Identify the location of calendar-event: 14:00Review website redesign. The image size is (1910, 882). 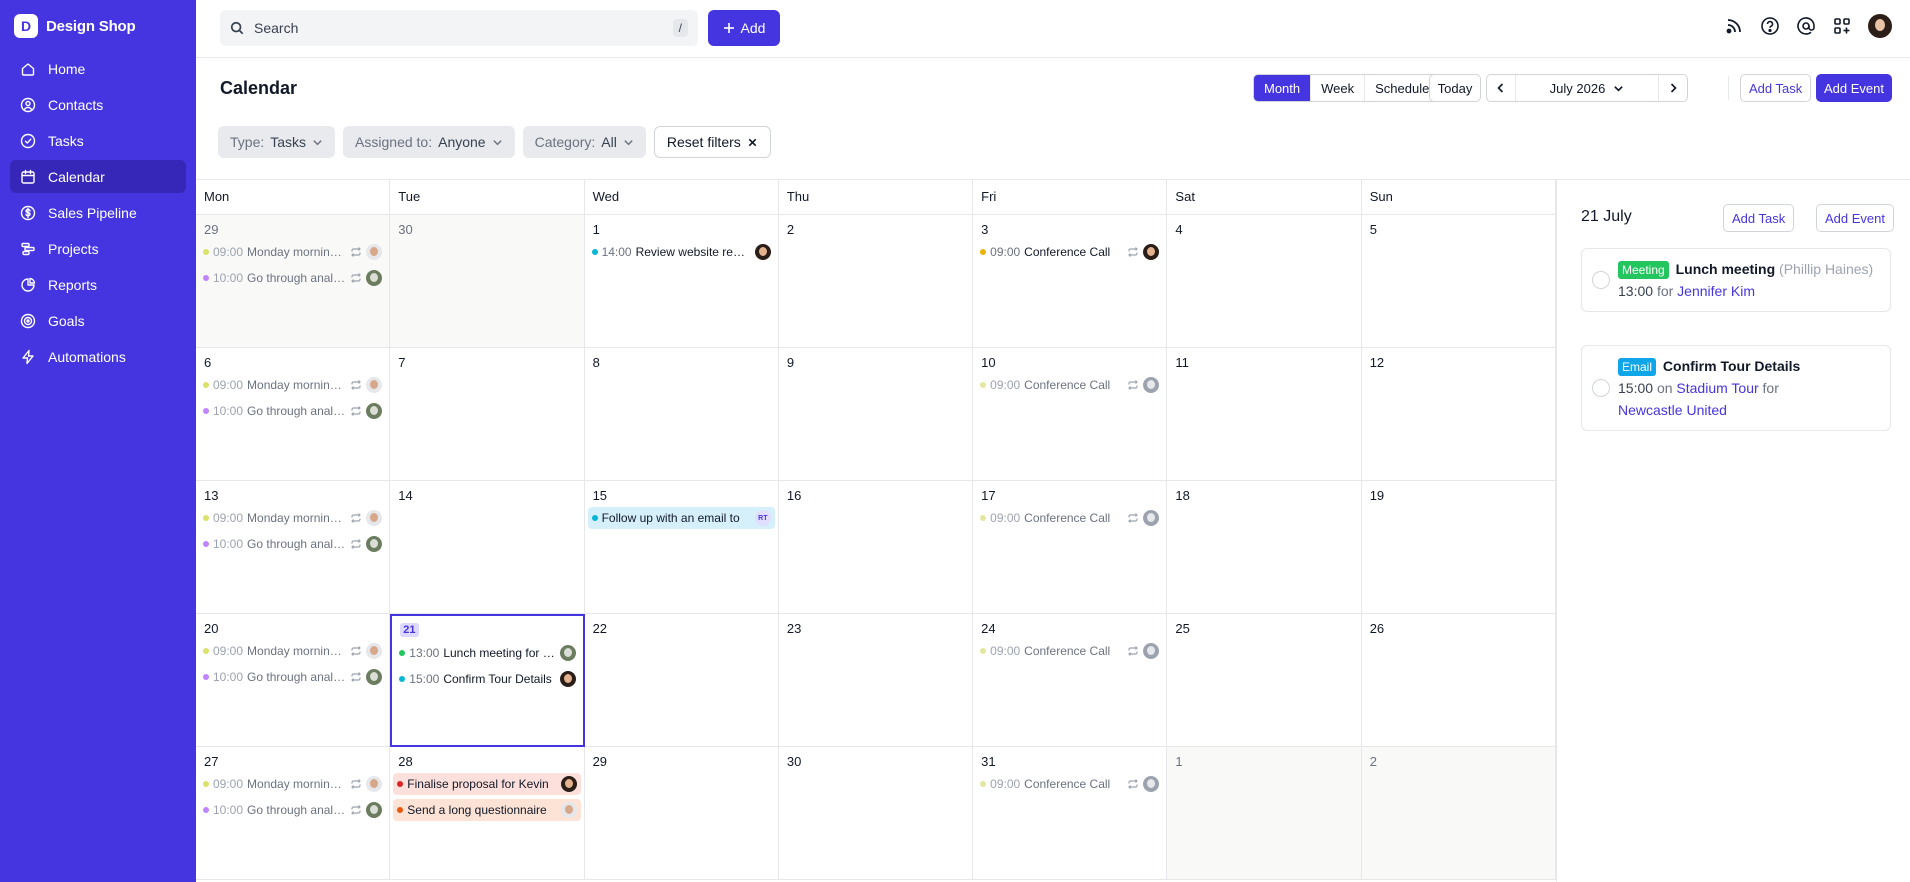
(681, 252).